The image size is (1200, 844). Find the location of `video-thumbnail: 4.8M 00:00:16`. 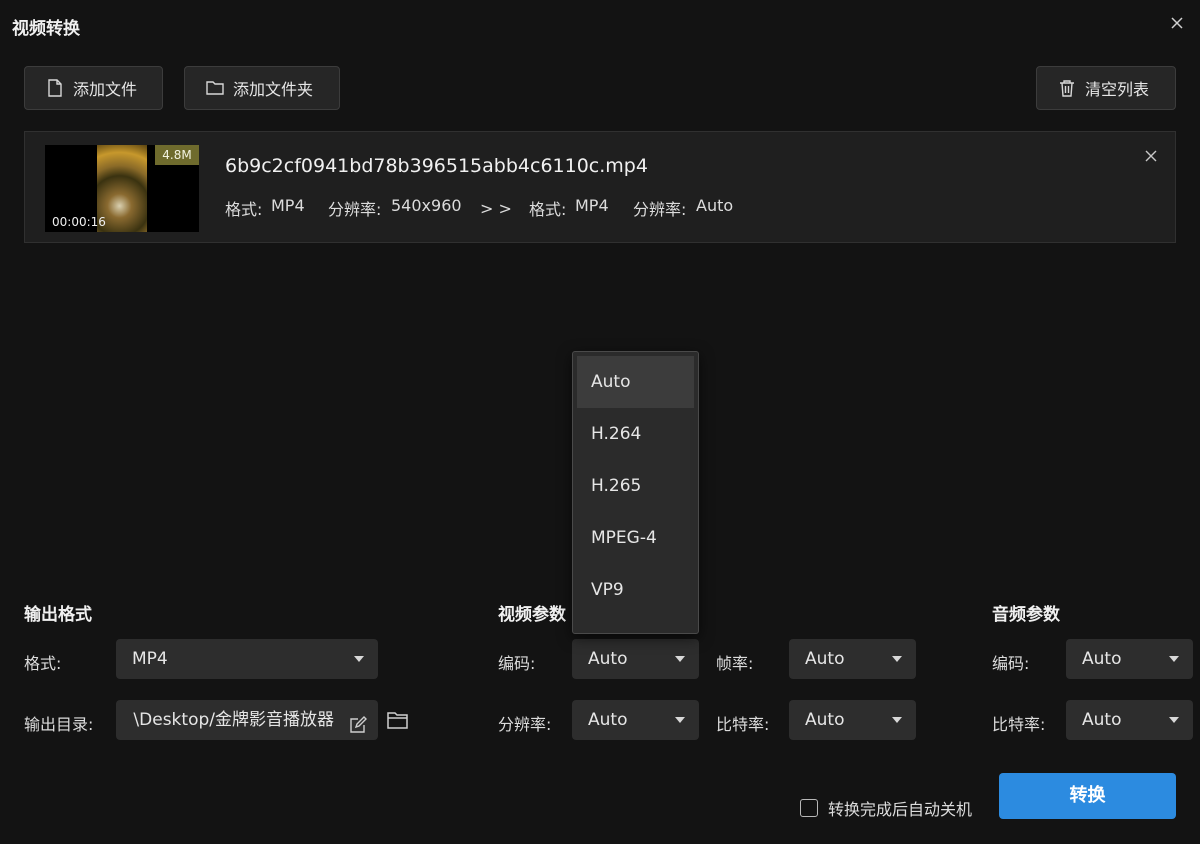

video-thumbnail: 4.8M 00:00:16 is located at coordinates (122, 188).